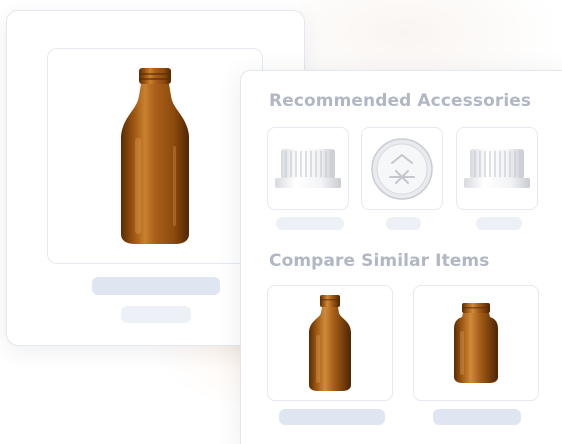 Image resolution: width=562 pixels, height=444 pixels. What do you see at coordinates (400, 101) in the screenshot?
I see `recommended-accessories-heading: Recommended Accessories` at bounding box center [400, 101].